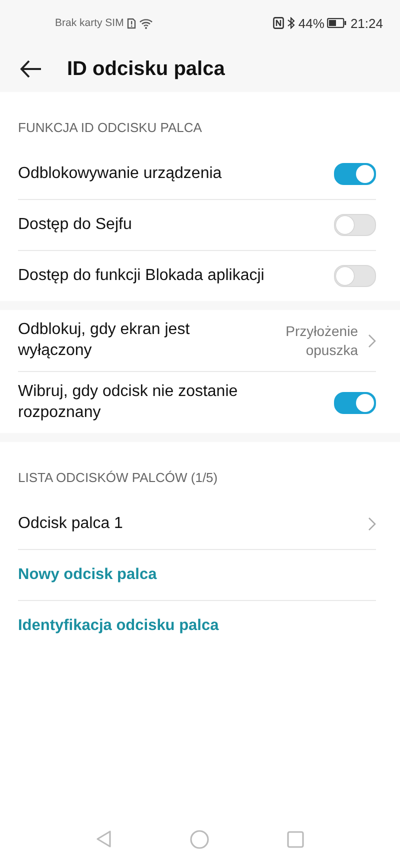 The height and width of the screenshot is (867, 400). What do you see at coordinates (120, 174) in the screenshot?
I see `setting-label: Odblokowywanie urządzenia` at bounding box center [120, 174].